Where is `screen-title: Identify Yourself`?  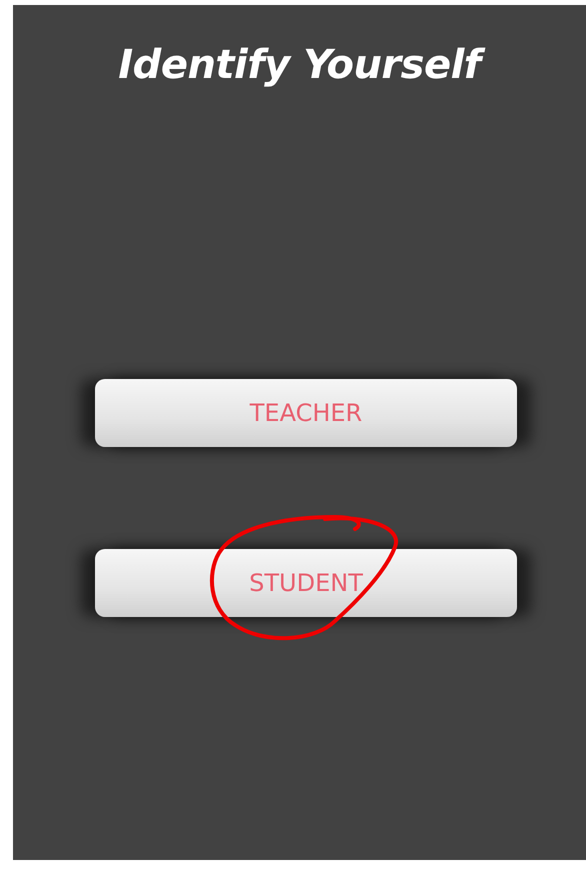 screen-title: Identify Yourself is located at coordinates (299, 47).